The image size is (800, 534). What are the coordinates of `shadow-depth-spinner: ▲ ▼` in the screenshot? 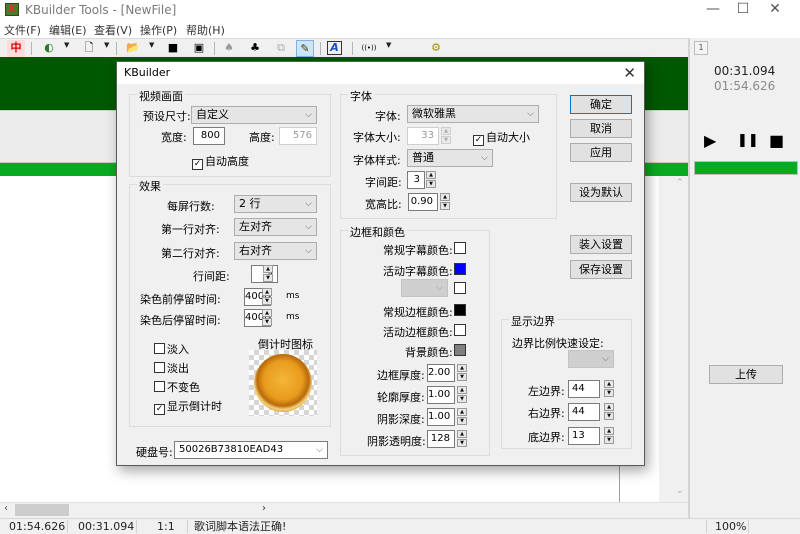 It's located at (462, 417).